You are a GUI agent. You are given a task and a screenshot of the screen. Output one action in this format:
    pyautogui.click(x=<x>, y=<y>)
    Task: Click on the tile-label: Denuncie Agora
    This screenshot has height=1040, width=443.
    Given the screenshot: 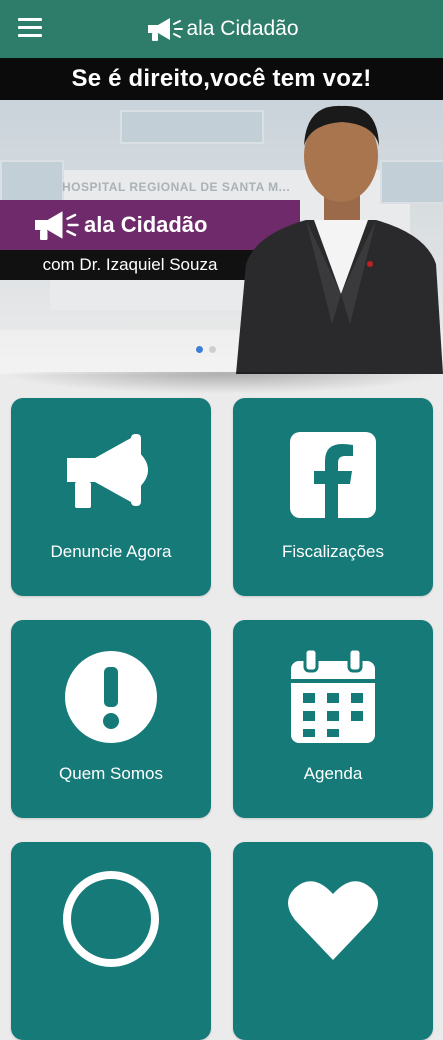 What is the action you would take?
    pyautogui.click(x=111, y=551)
    